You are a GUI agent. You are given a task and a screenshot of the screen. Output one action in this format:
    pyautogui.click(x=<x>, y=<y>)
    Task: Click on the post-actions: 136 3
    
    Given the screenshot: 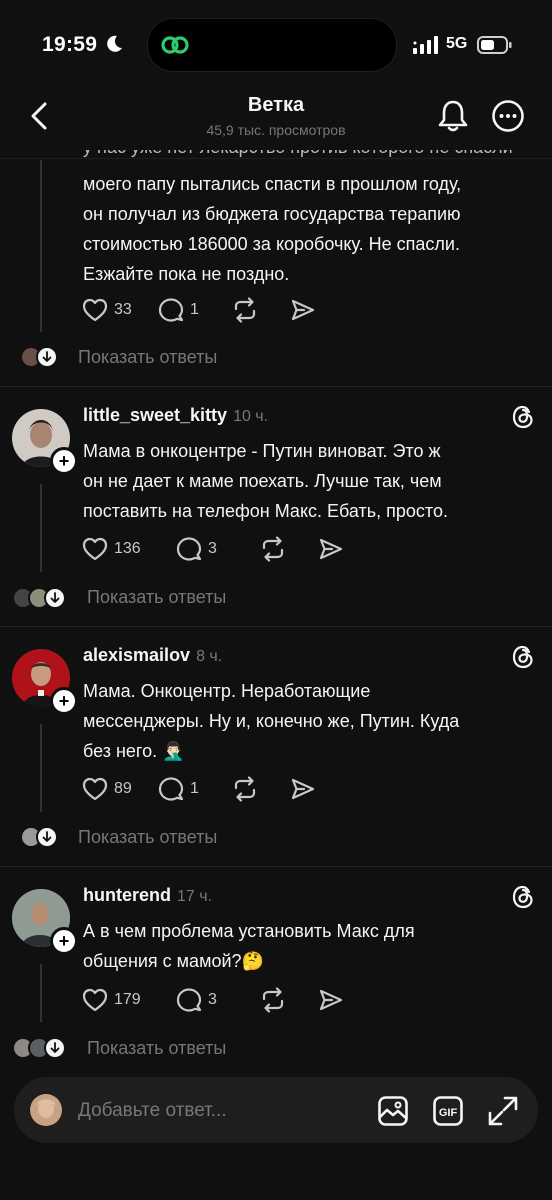 What is the action you would take?
    pyautogui.click(x=213, y=549)
    